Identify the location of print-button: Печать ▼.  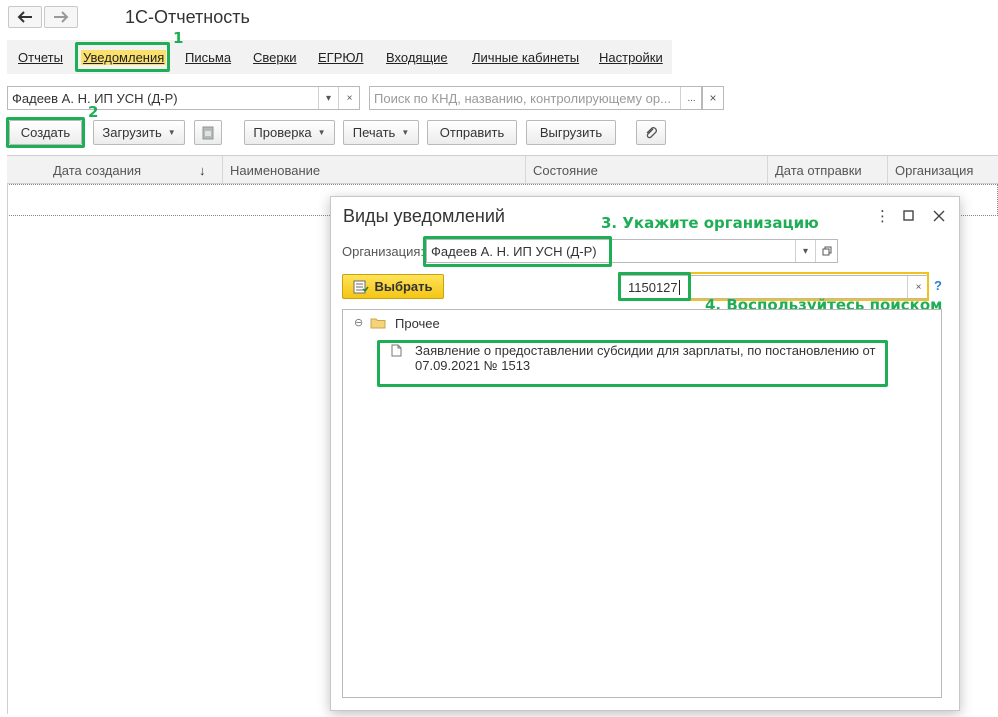
(381, 132).